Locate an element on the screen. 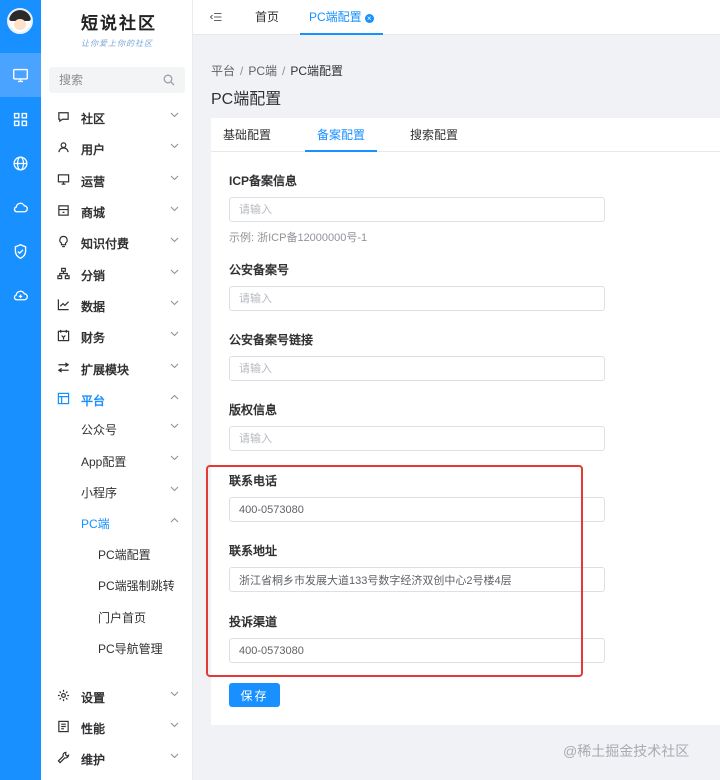  rail-globe-icon is located at coordinates (20, 163).